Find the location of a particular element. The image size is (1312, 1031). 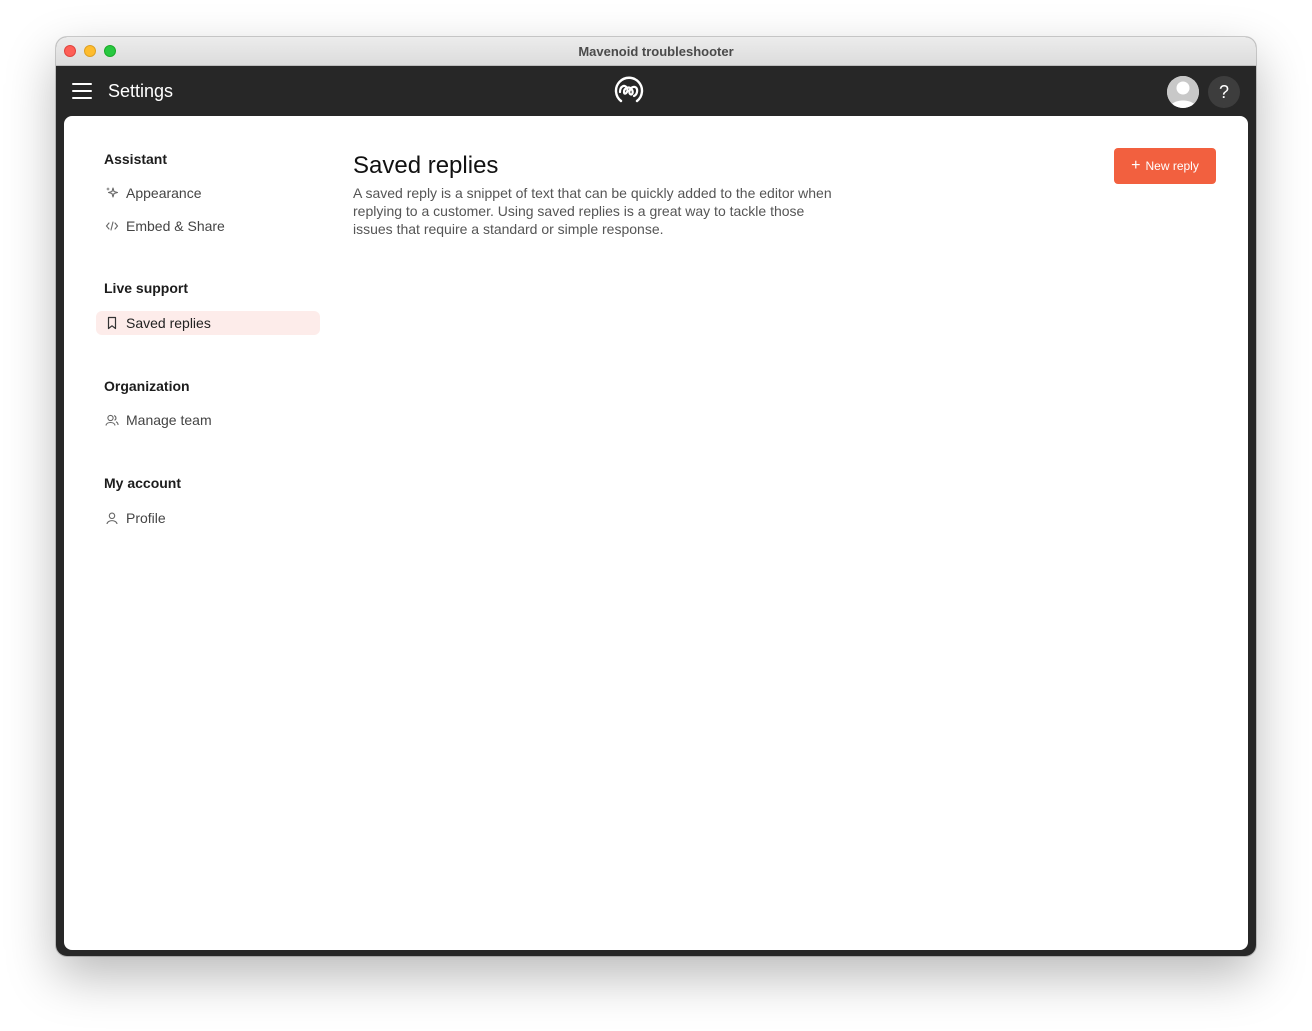

sidebar-item-manage-team: Manage team is located at coordinates (208, 420).